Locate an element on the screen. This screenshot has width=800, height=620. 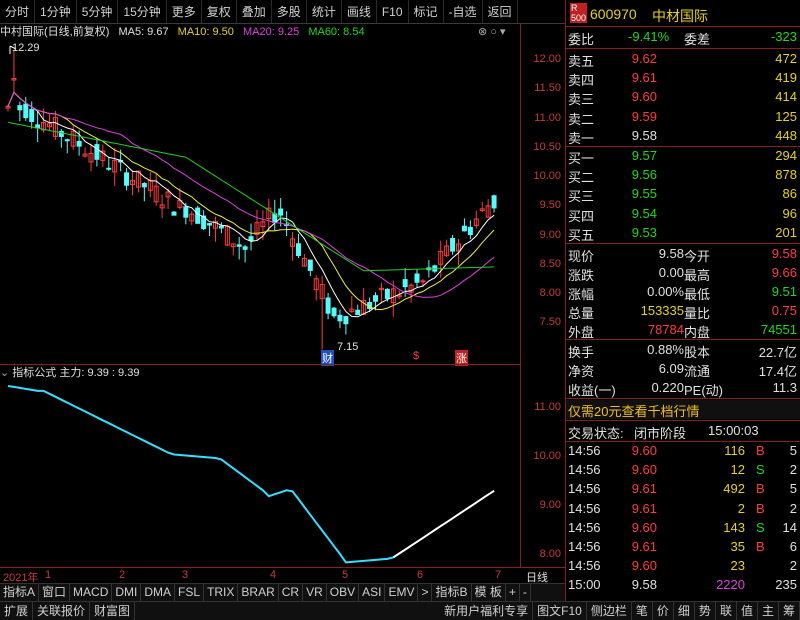
tab-cr: CR is located at coordinates (291, 592).